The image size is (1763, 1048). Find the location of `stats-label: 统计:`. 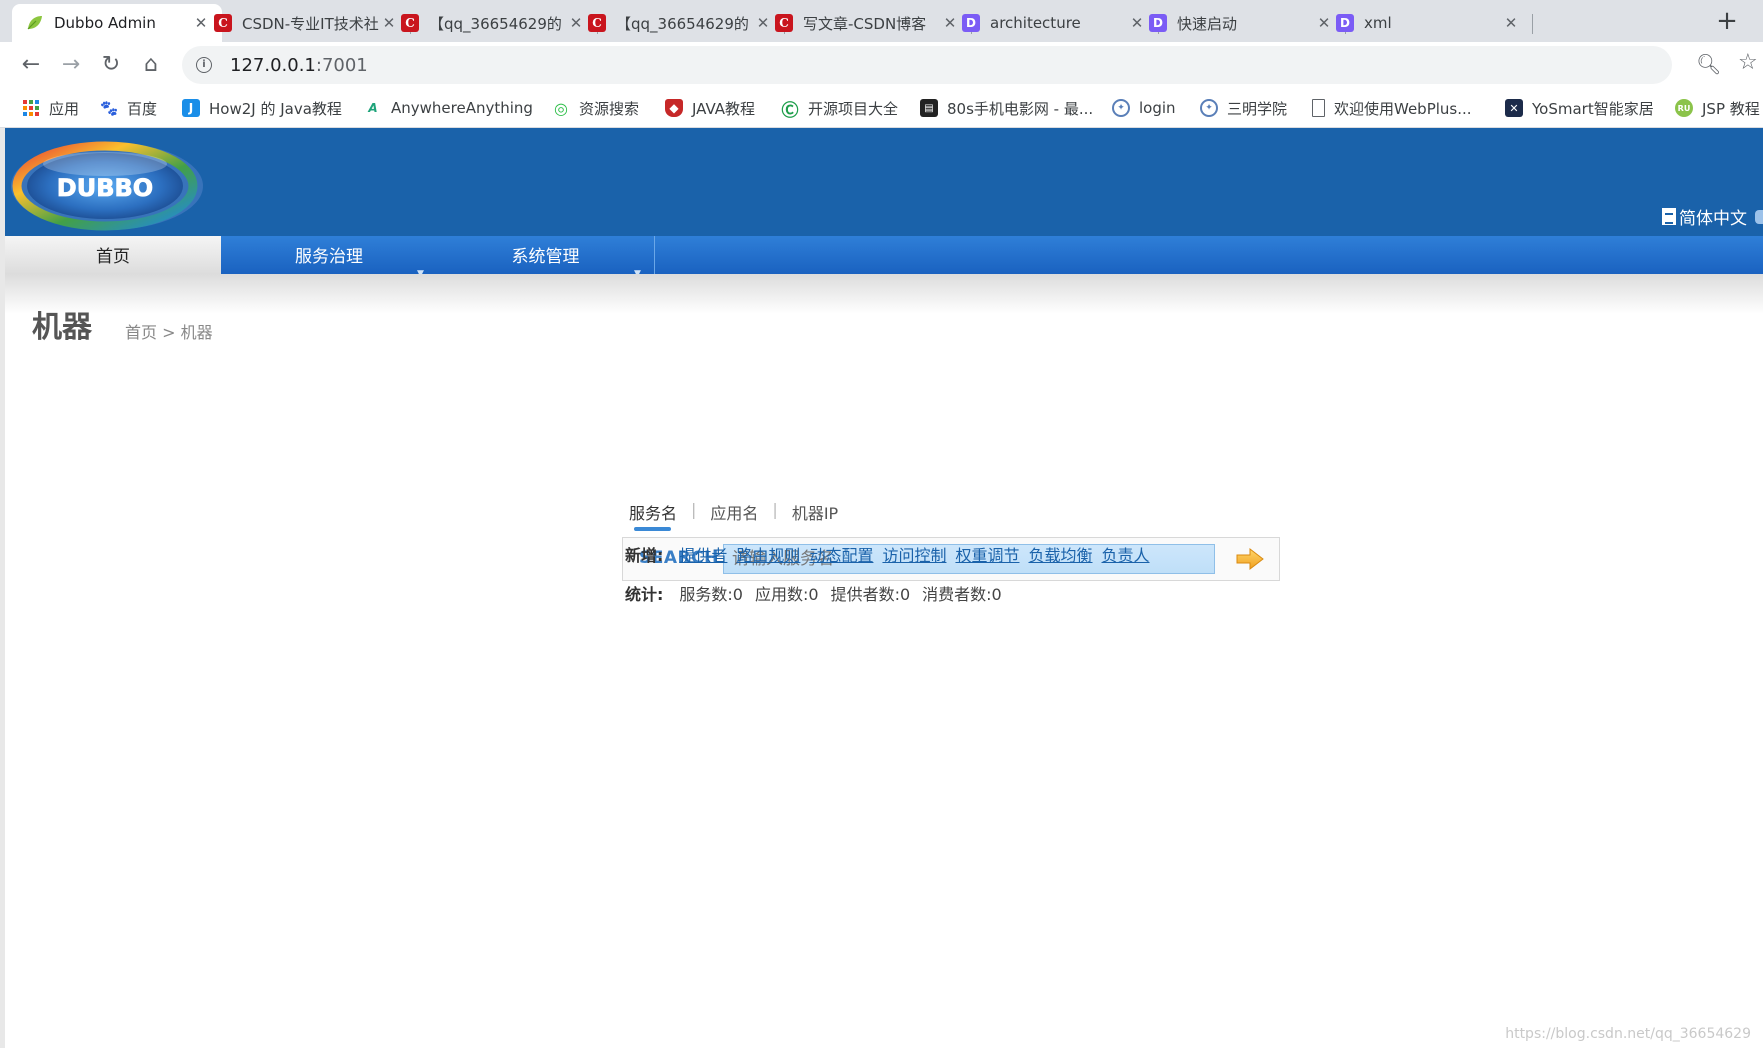

stats-label: 统计: is located at coordinates (644, 594).